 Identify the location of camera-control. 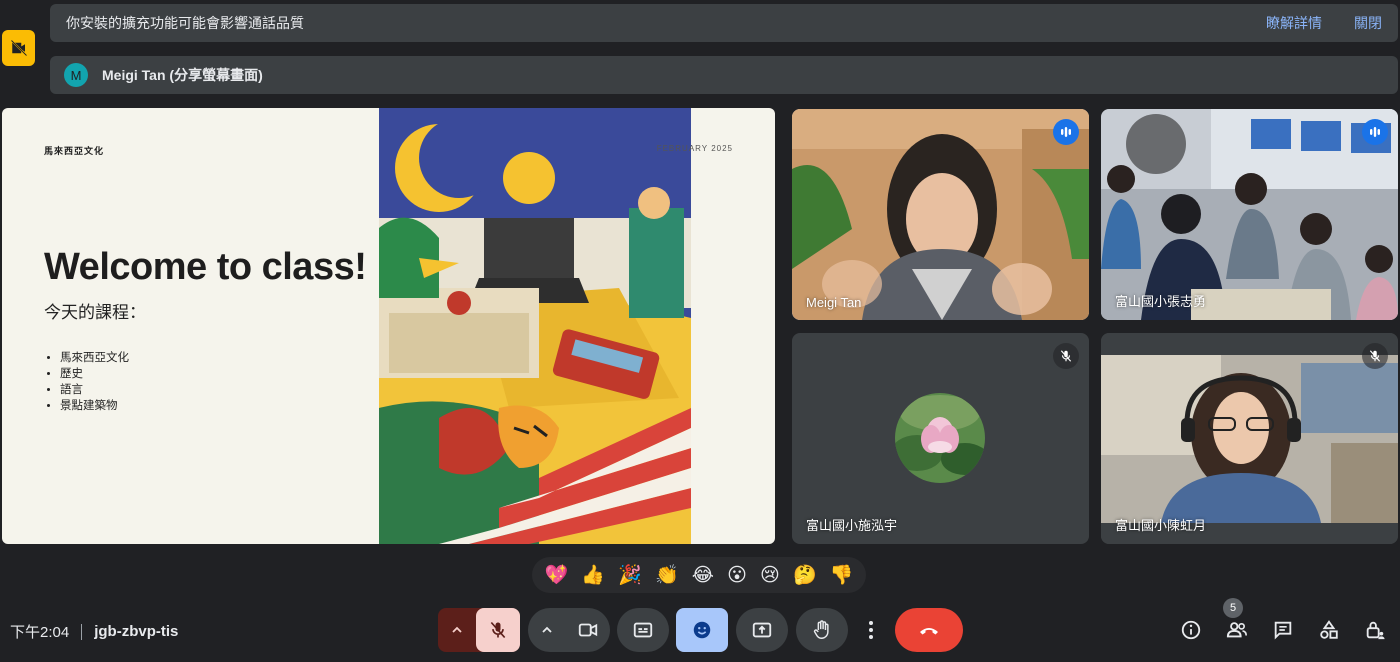
(569, 630).